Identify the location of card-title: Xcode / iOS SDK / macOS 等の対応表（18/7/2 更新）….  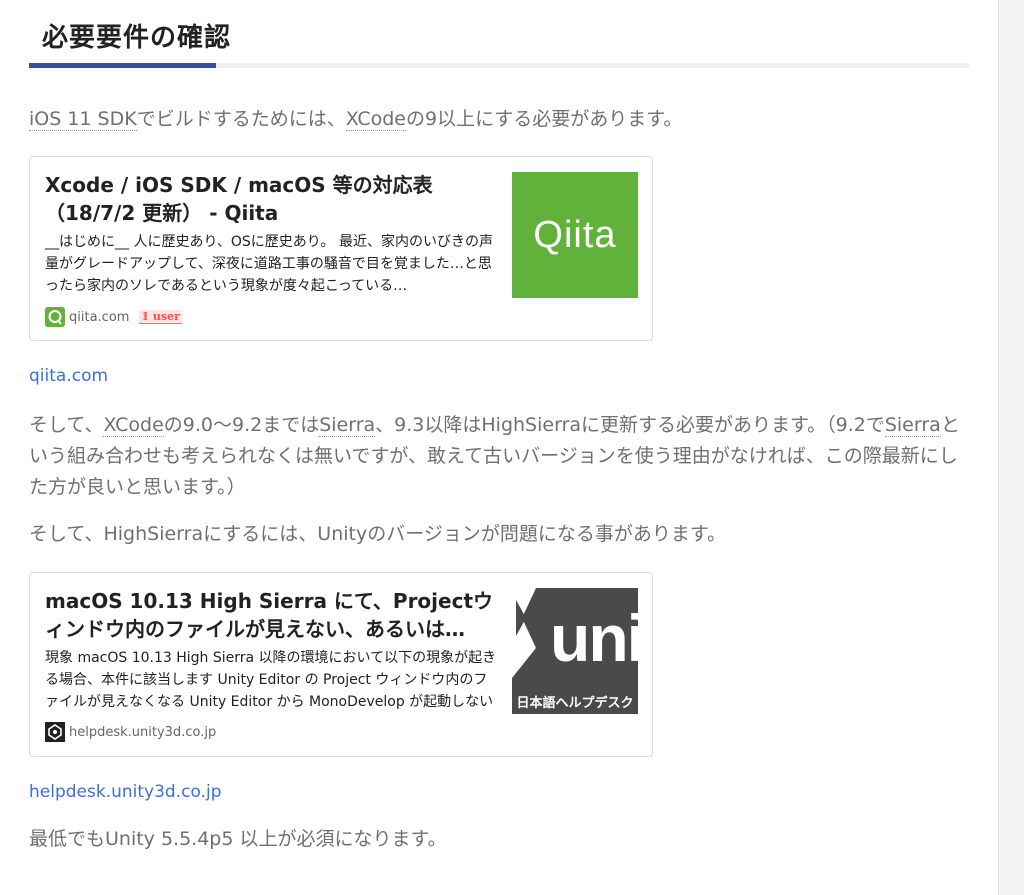
(272, 199).